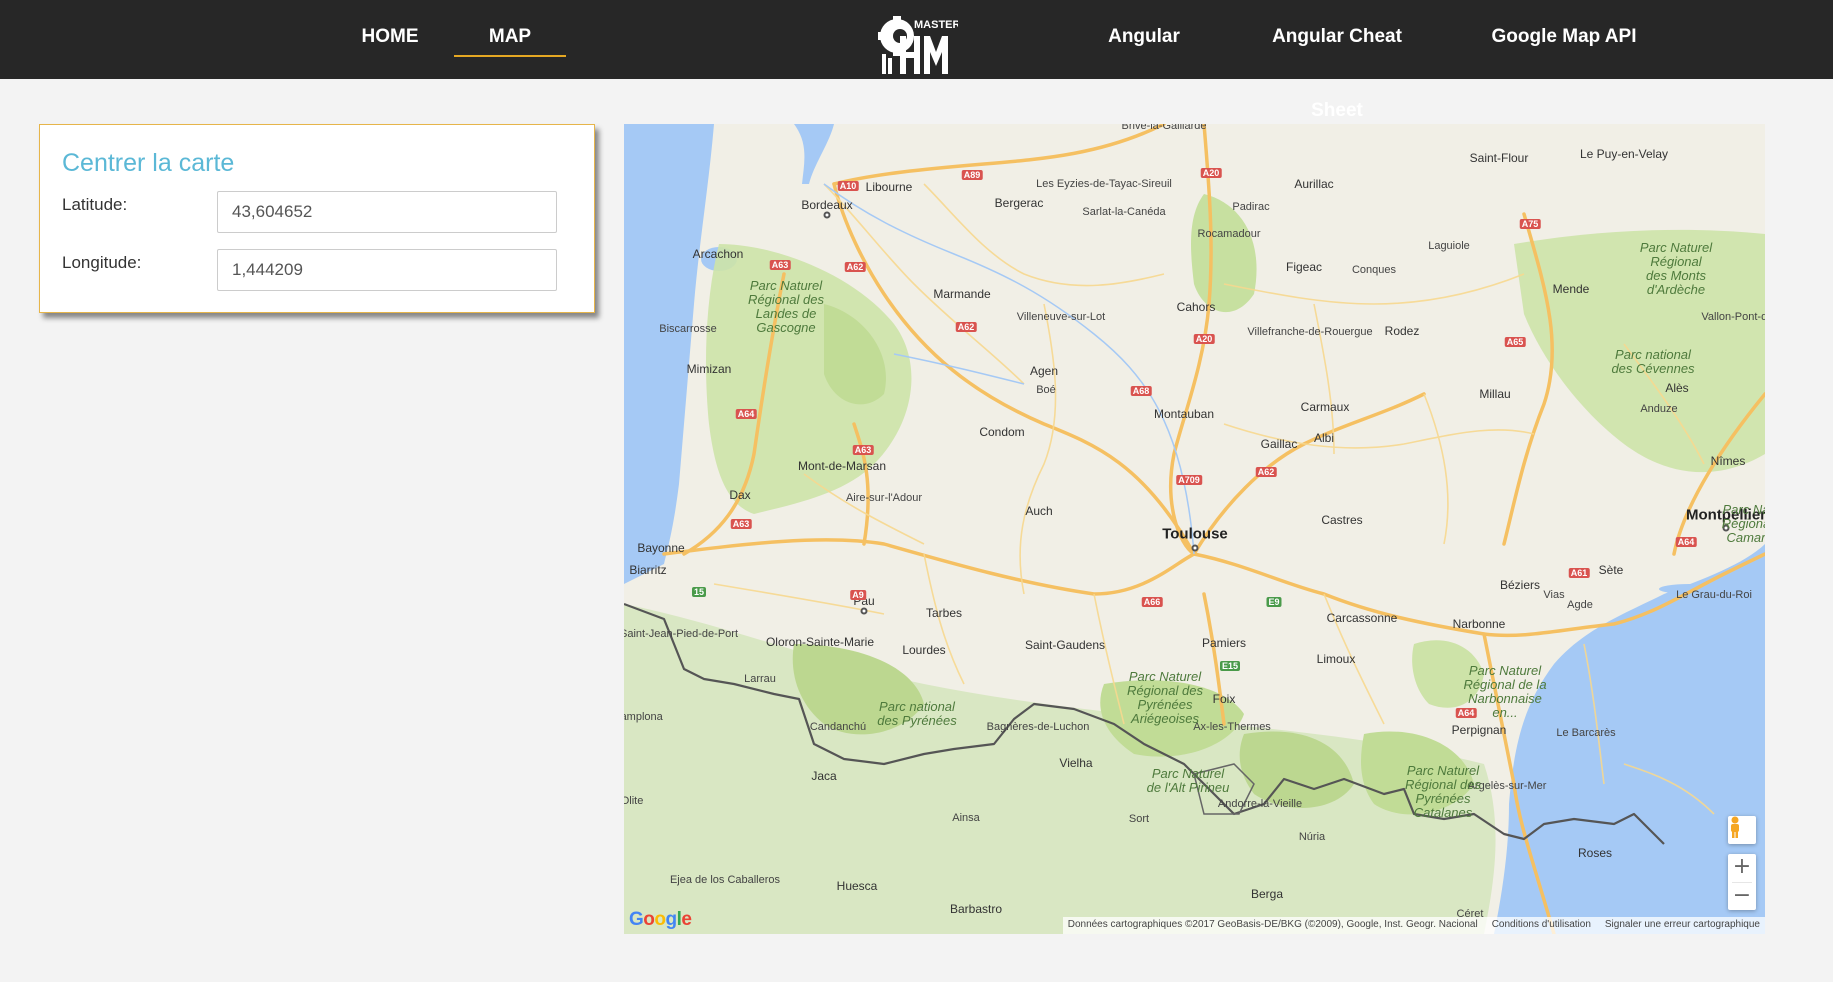 Image resolution: width=1833 pixels, height=982 pixels. What do you see at coordinates (725, 880) in the screenshot?
I see `map-city-label: Ejea de los Caballeros` at bounding box center [725, 880].